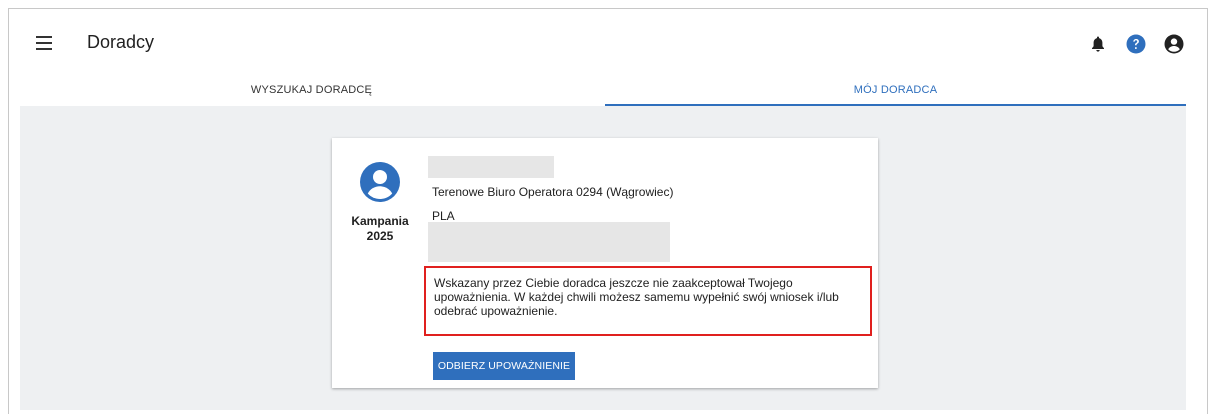 The image size is (1215, 414). Describe the element at coordinates (443, 216) in the screenshot. I see `advisor-org: PLA` at that location.